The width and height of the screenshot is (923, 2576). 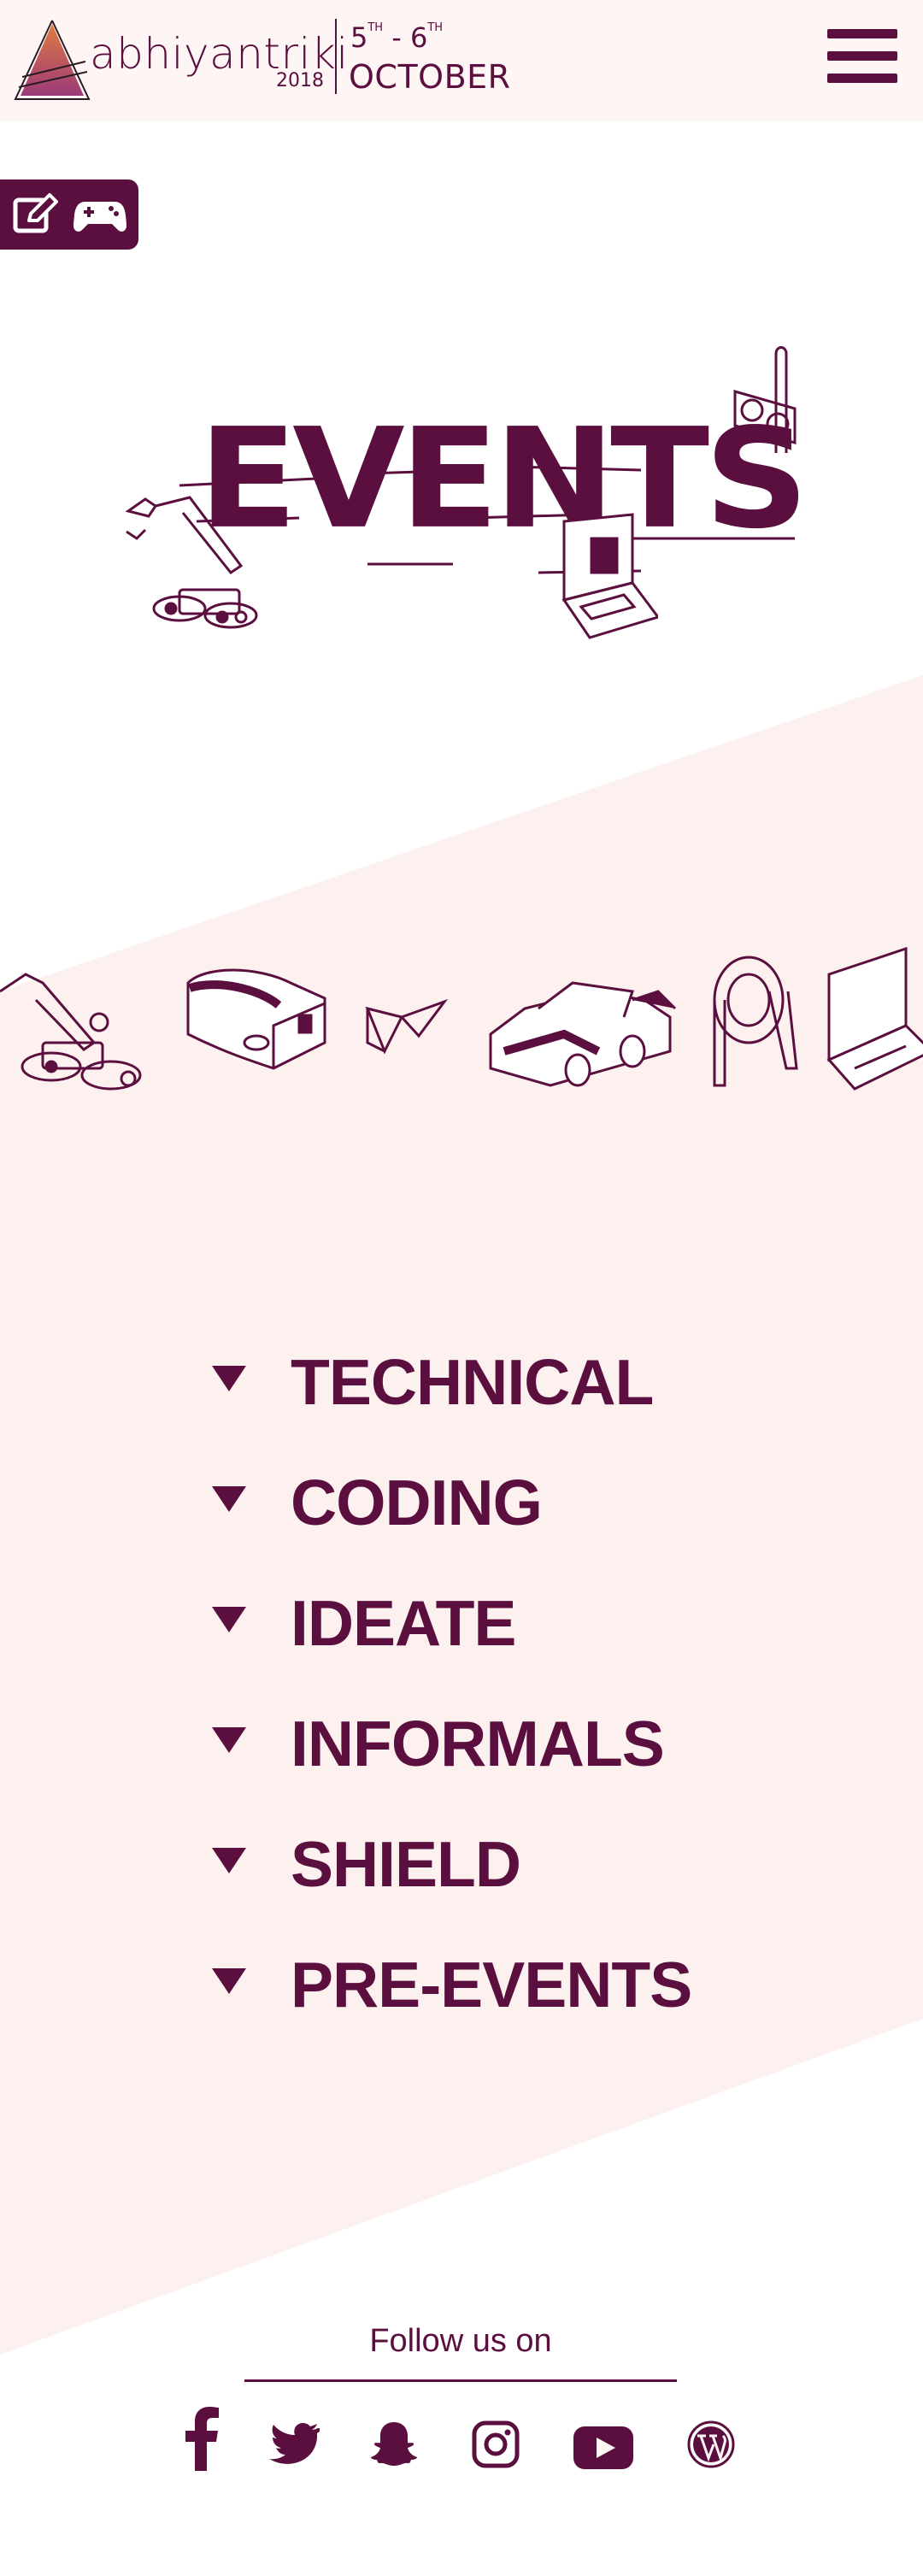 What do you see at coordinates (406, 1864) in the screenshot?
I see `category-label: SHIELD` at bounding box center [406, 1864].